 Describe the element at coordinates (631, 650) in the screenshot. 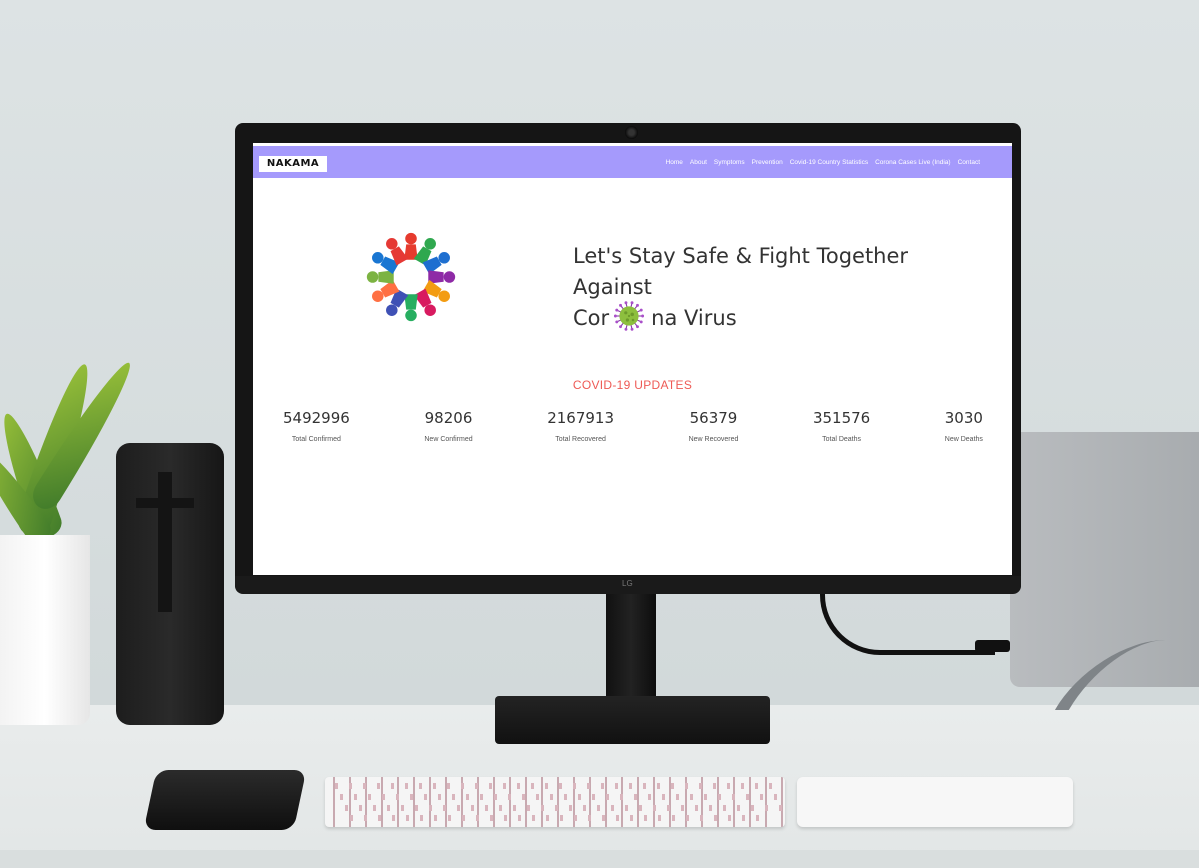

I see `monitor-stand` at that location.